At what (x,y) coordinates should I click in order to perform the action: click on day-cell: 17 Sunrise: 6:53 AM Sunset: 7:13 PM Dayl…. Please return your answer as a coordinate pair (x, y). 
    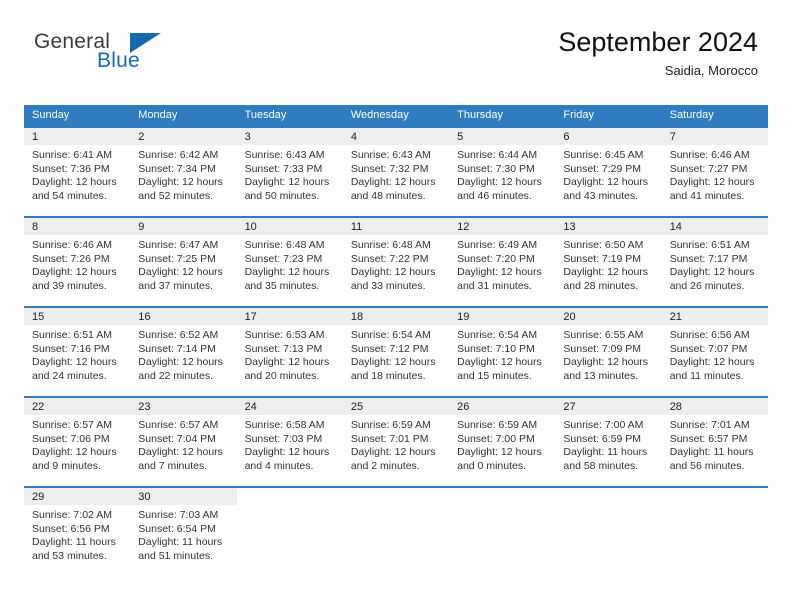
    Looking at the image, I should click on (289, 352).